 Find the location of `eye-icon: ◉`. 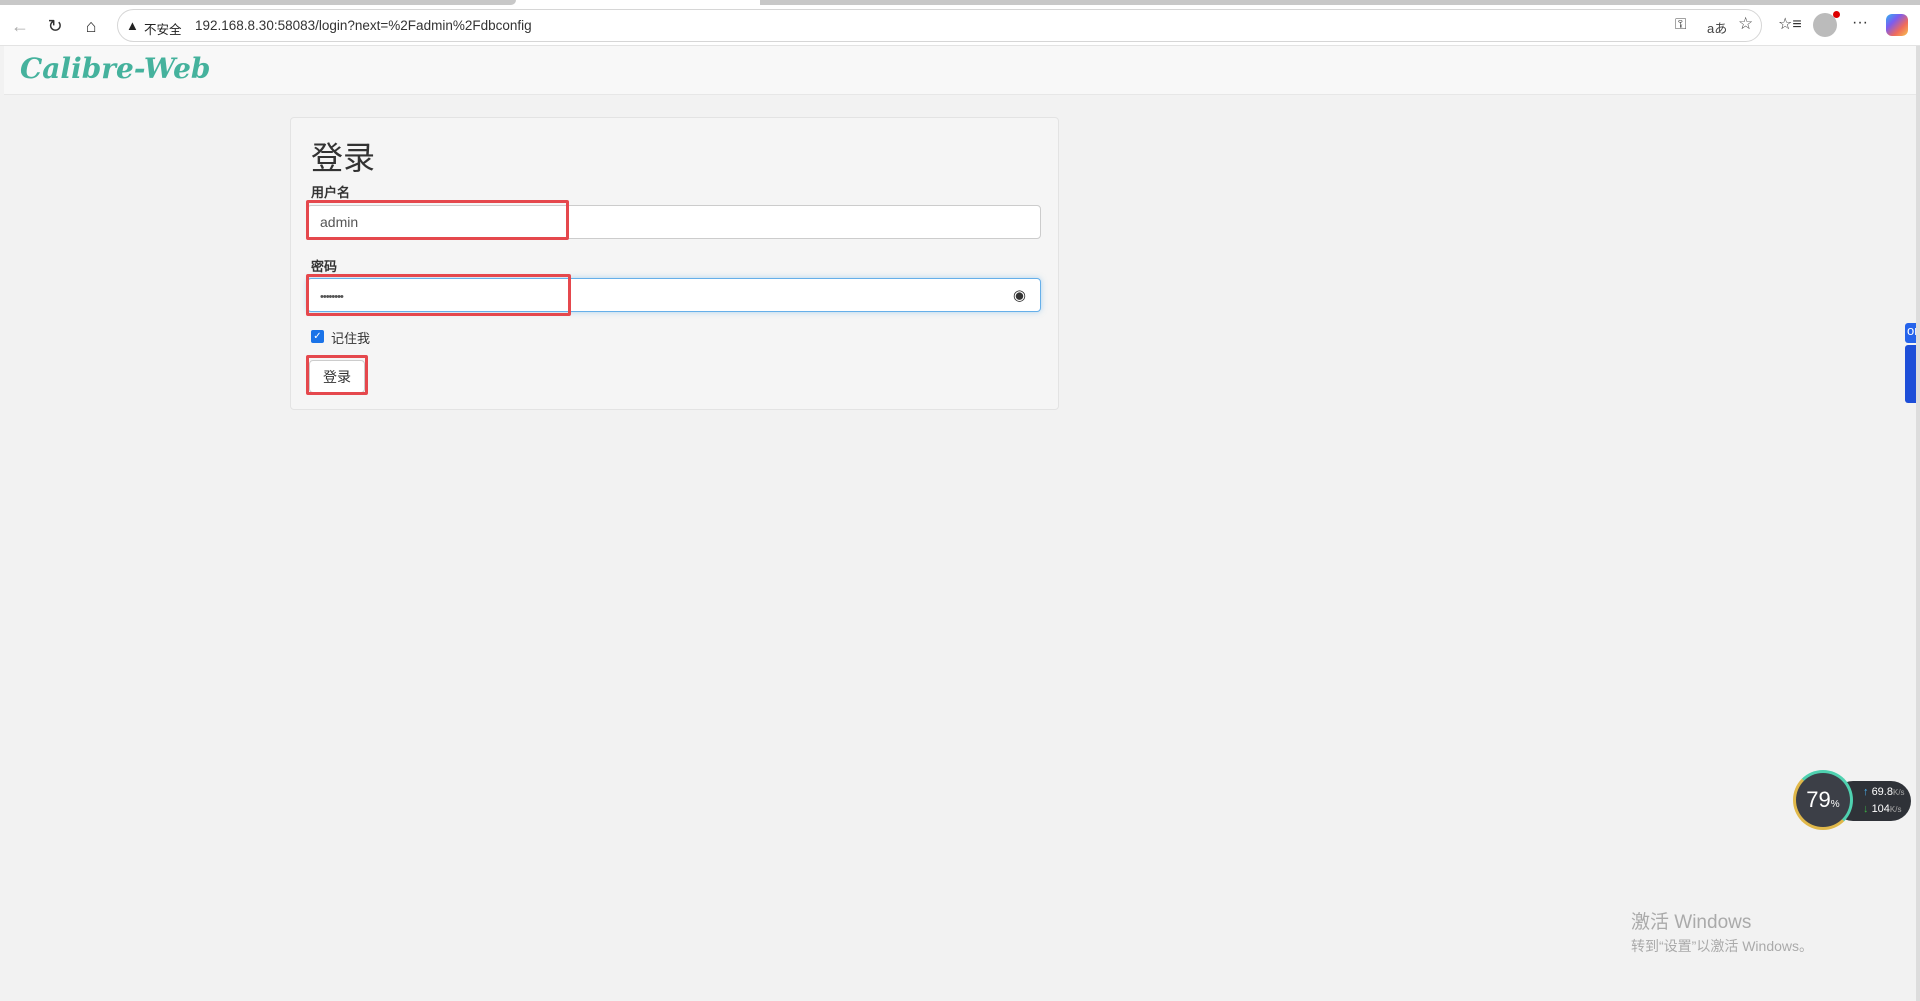

eye-icon: ◉ is located at coordinates (1019, 295).